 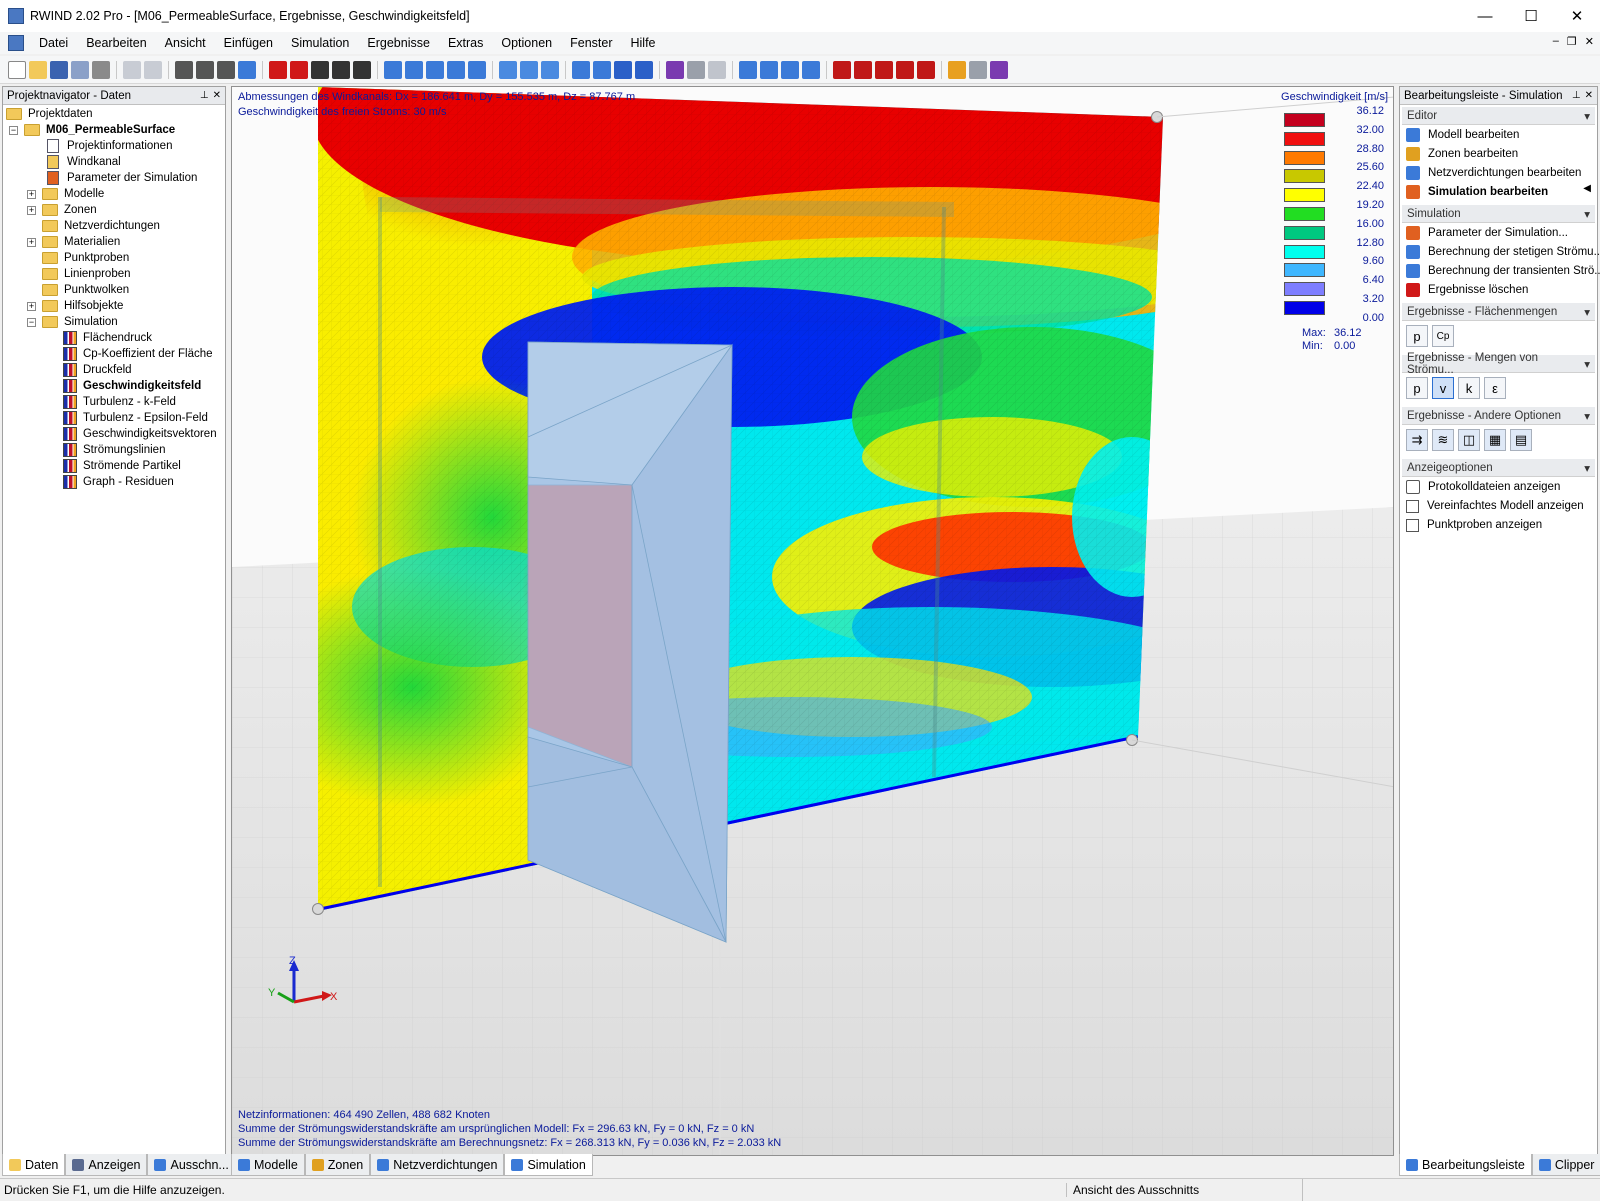 I want to click on delete-results-item: Ergebnisse löschen, so click(x=1467, y=290).